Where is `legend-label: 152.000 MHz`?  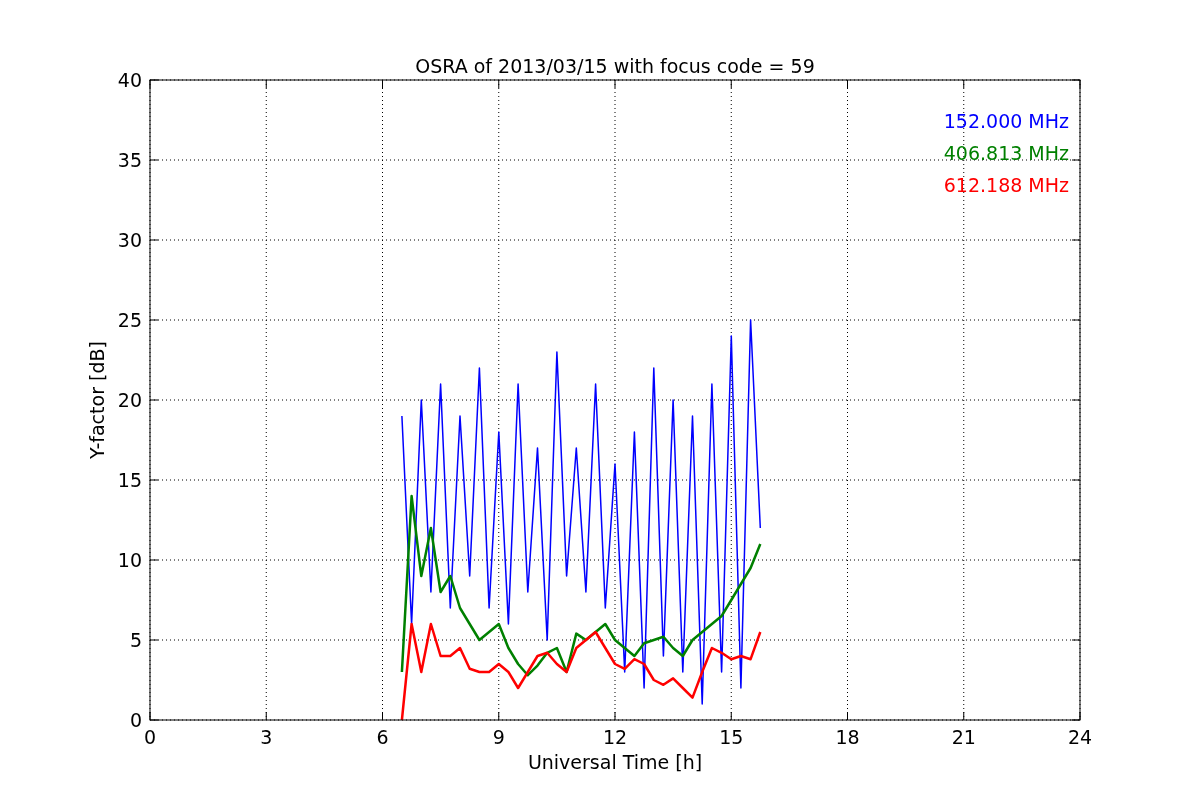 legend-label: 152.000 MHz is located at coordinates (1006, 121).